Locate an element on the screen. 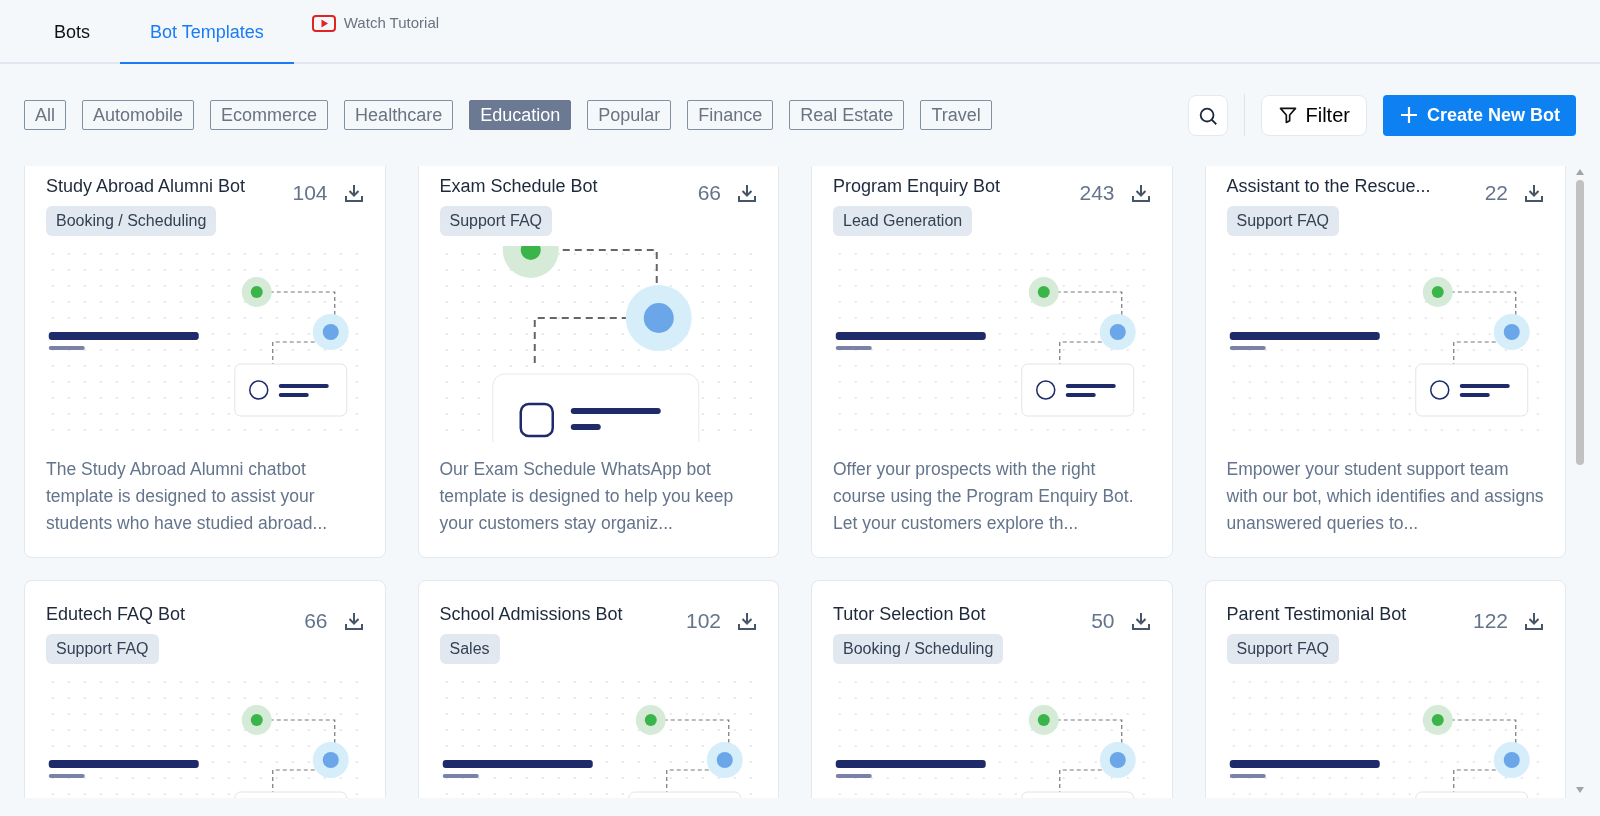 The image size is (1600, 816). download-count: 104 is located at coordinates (310, 193).